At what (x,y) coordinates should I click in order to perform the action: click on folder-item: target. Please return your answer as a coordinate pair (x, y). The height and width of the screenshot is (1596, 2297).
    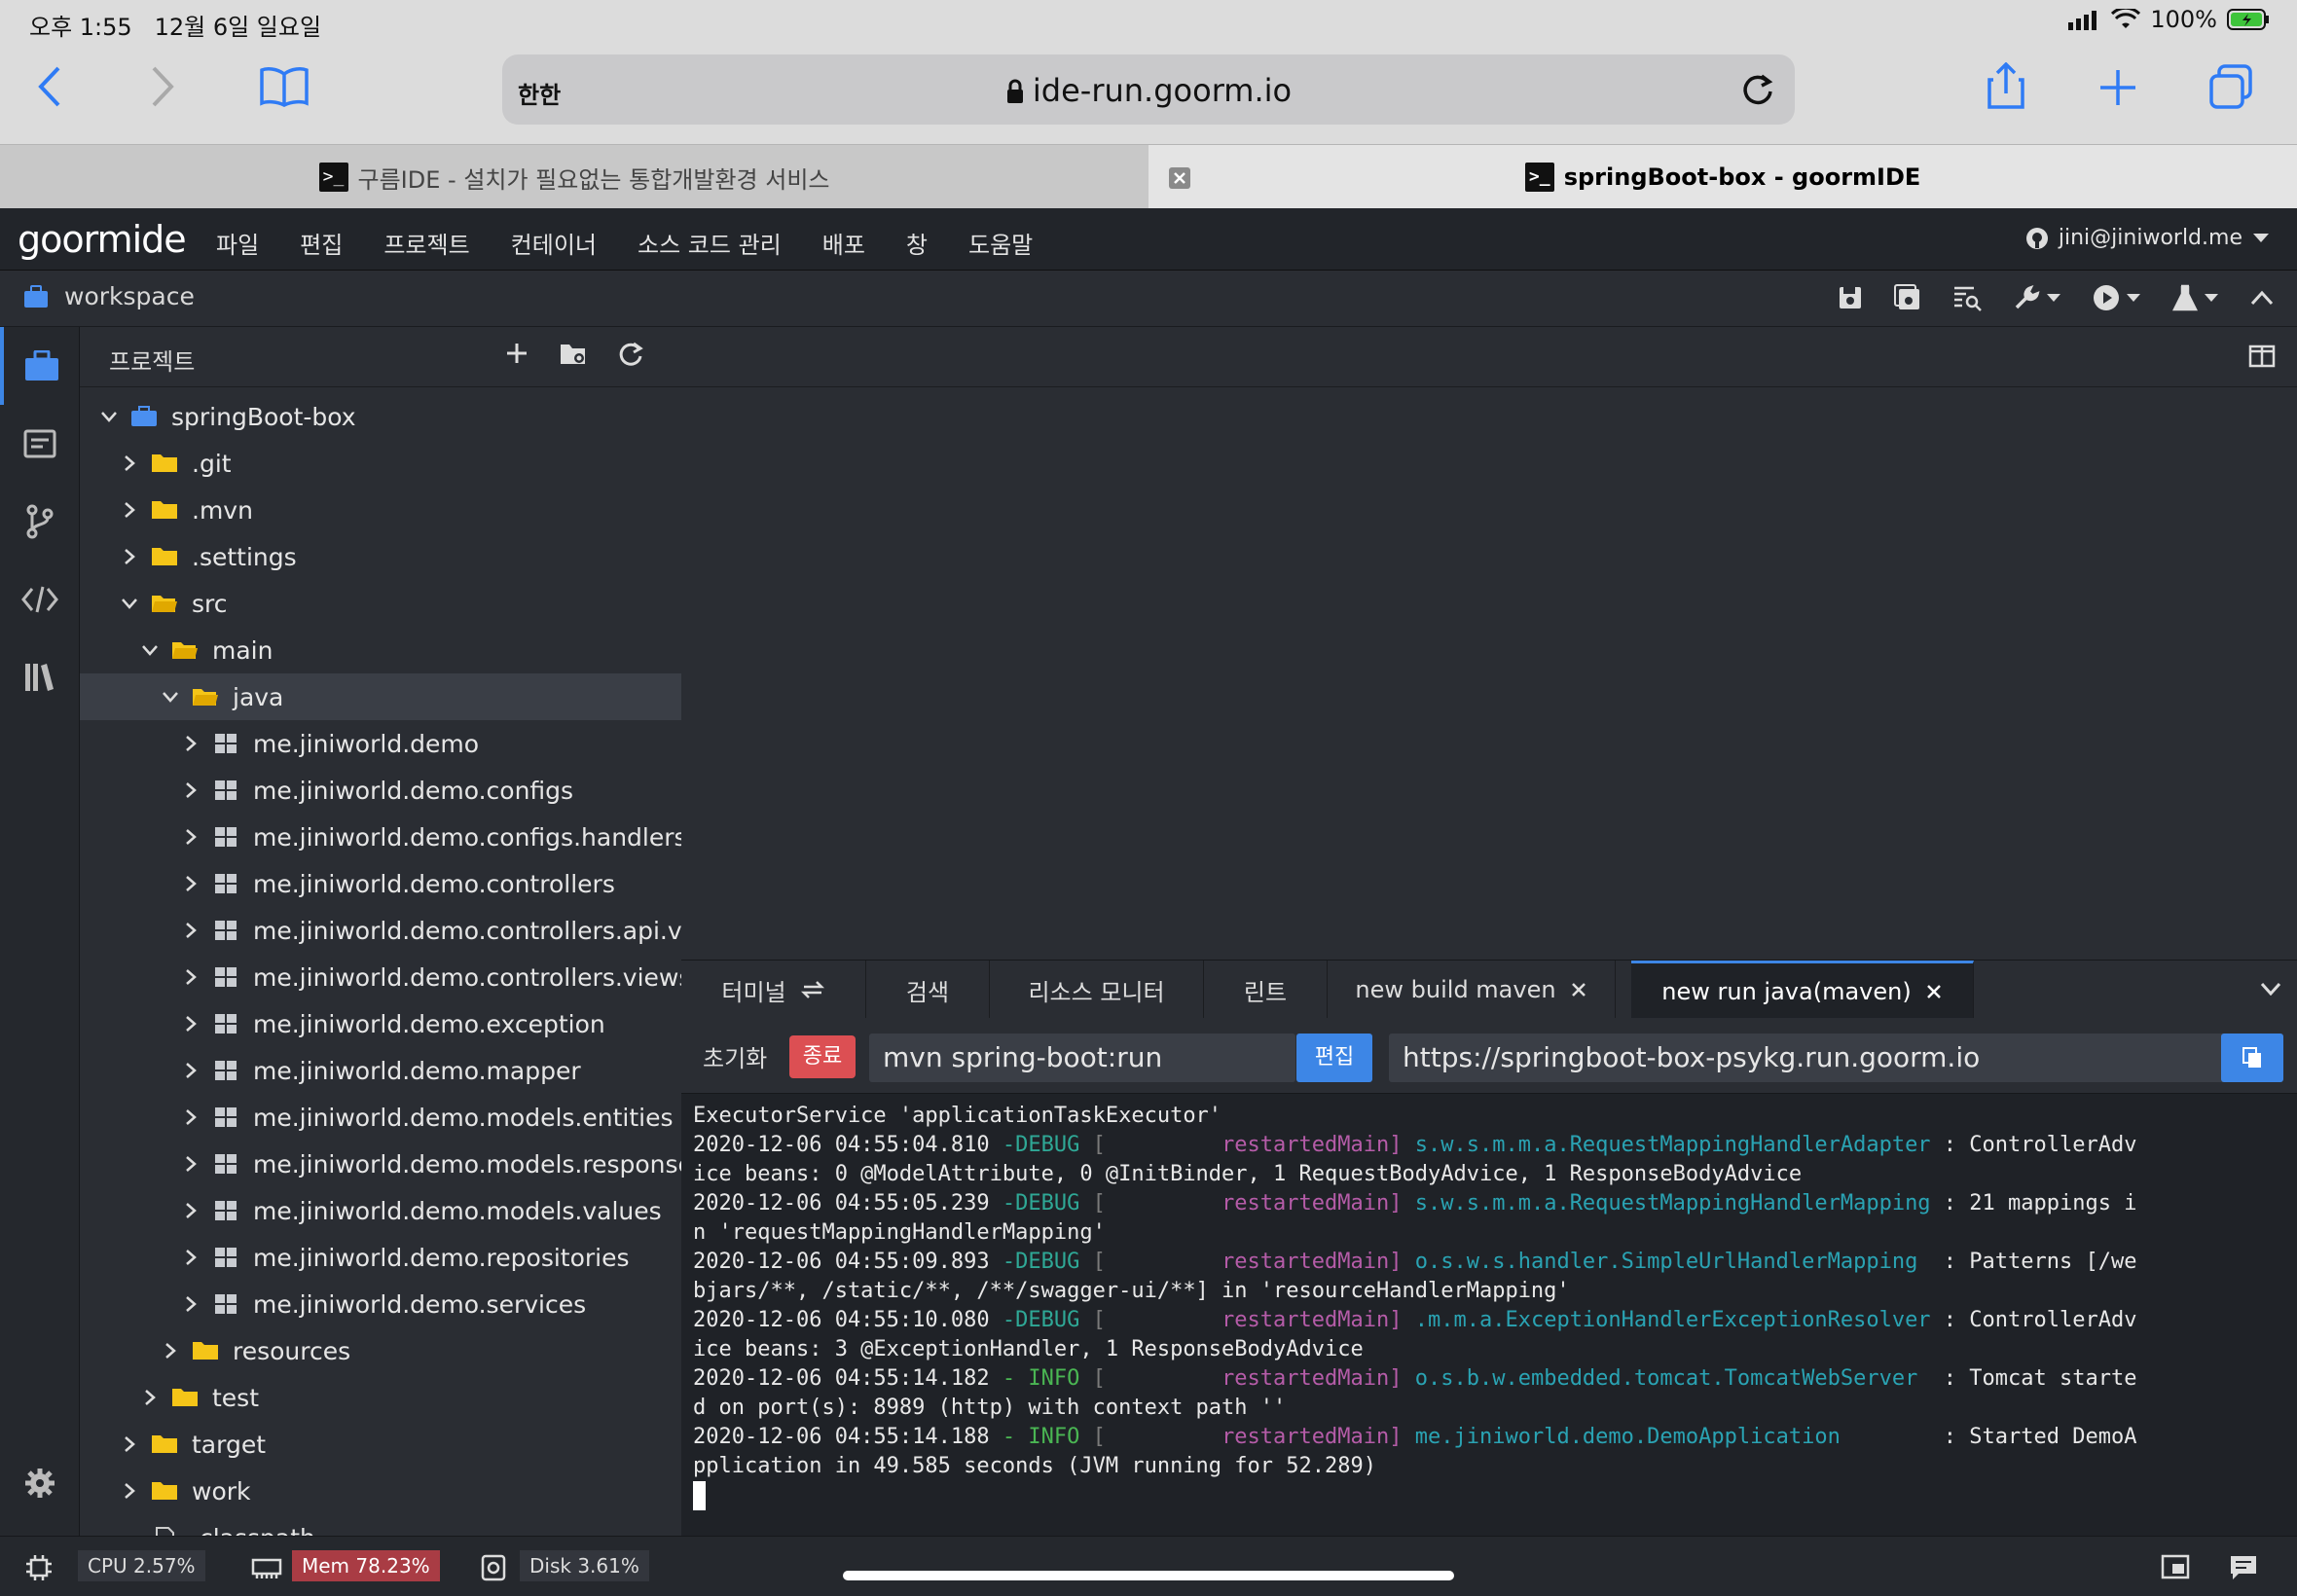
    Looking at the image, I should click on (380, 1444).